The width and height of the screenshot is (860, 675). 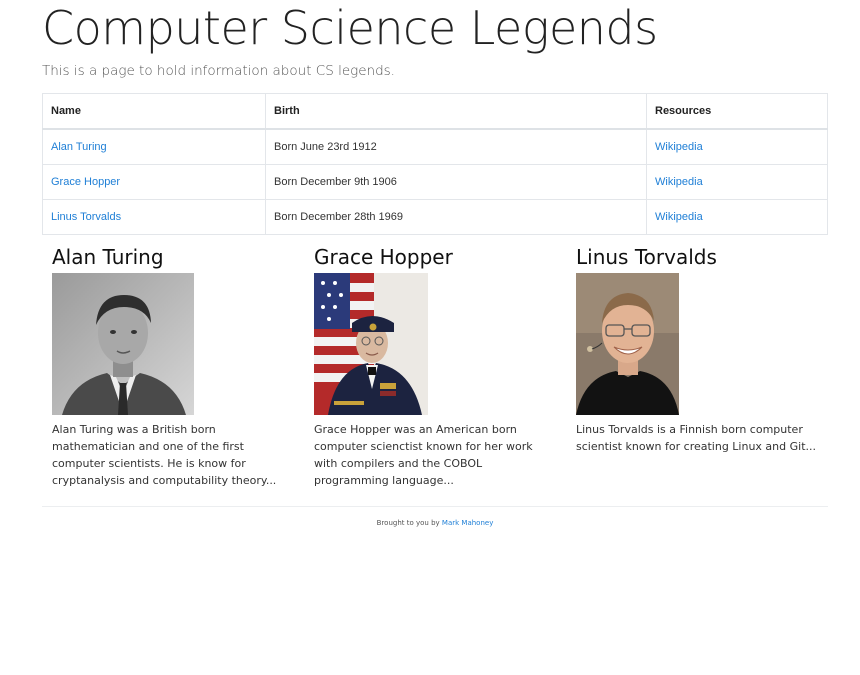 I want to click on card-heading: Grace Hopper, so click(x=383, y=257).